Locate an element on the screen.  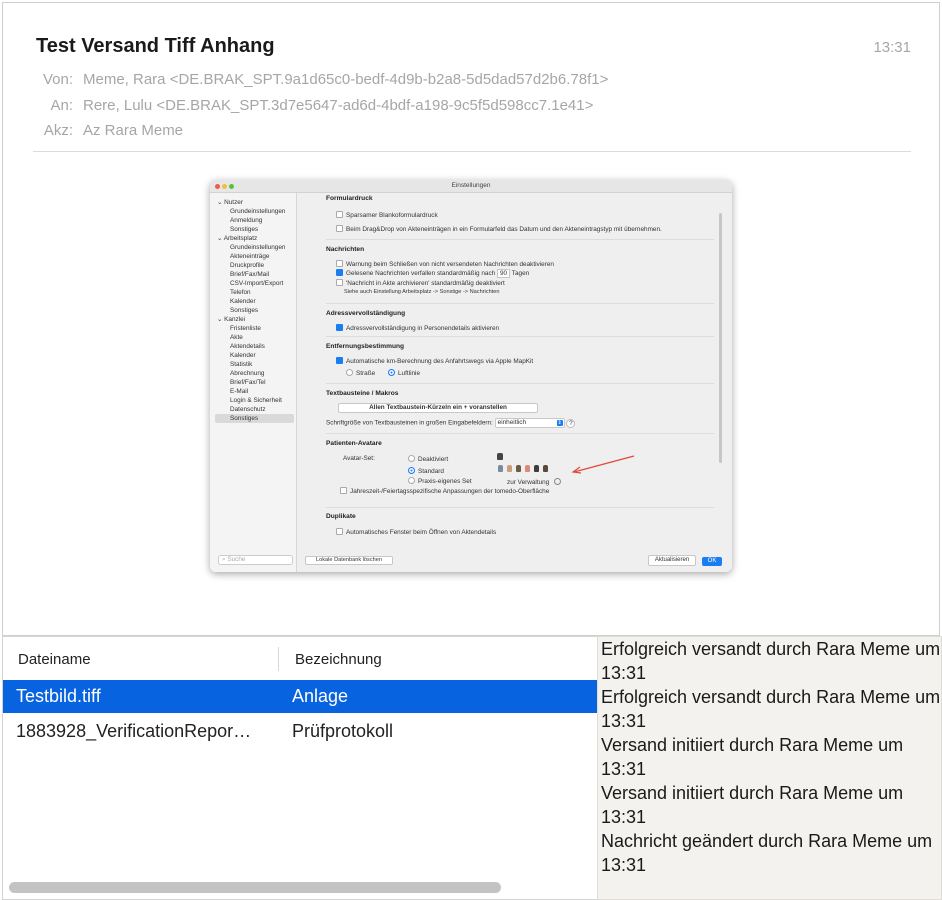
section-nachrichten: Nachrichten is located at coordinates (345, 249).